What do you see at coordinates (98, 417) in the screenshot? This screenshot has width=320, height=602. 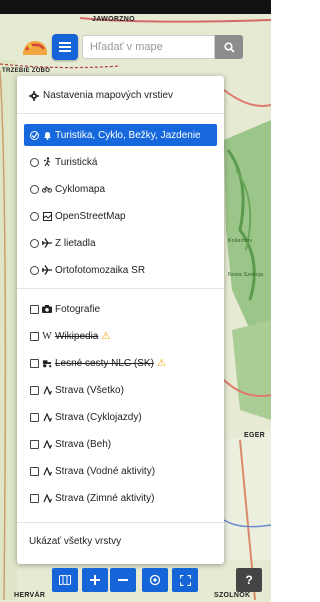 I see `overlay-label: Strava (Cyklojazdy)` at bounding box center [98, 417].